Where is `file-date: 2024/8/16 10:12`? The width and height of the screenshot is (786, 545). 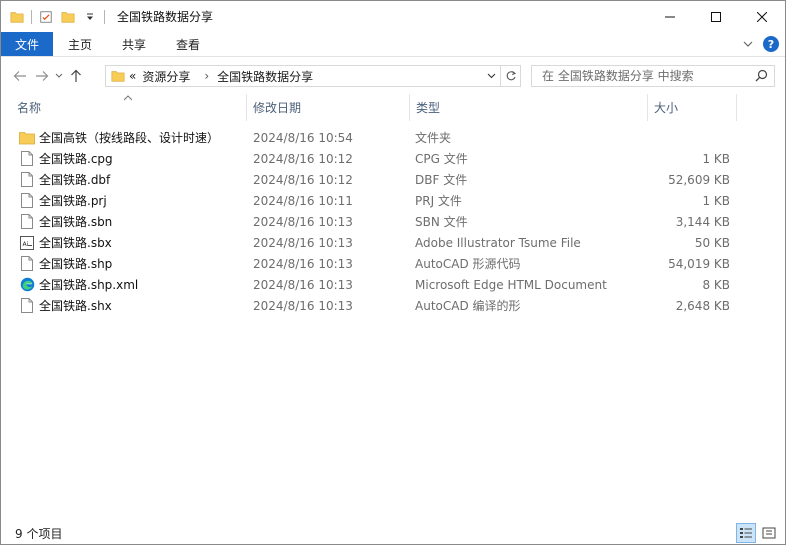
file-date: 2024/8/16 10:12 is located at coordinates (303, 158).